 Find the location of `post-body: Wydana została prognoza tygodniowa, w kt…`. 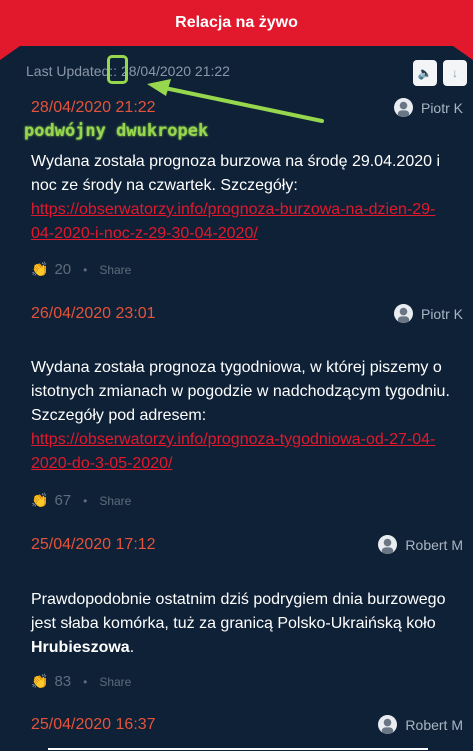

post-body: Wydana została prognoza tygodniowa, w kt… is located at coordinates (243, 416).